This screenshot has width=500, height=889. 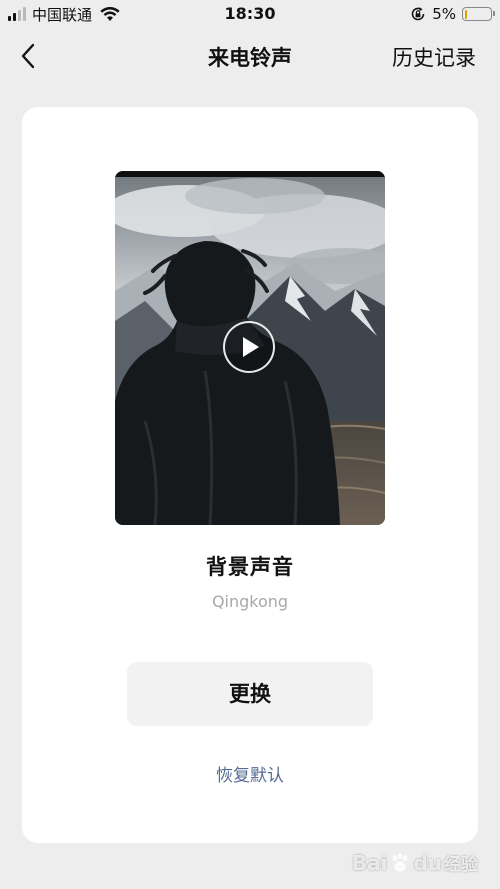 I want to click on status-right: 5%, so click(x=452, y=14).